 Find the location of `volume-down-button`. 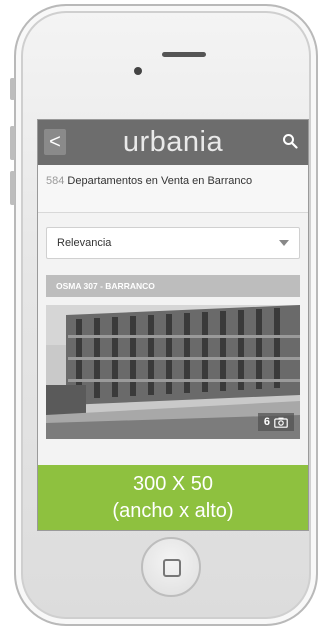

volume-down-button is located at coordinates (12, 188).